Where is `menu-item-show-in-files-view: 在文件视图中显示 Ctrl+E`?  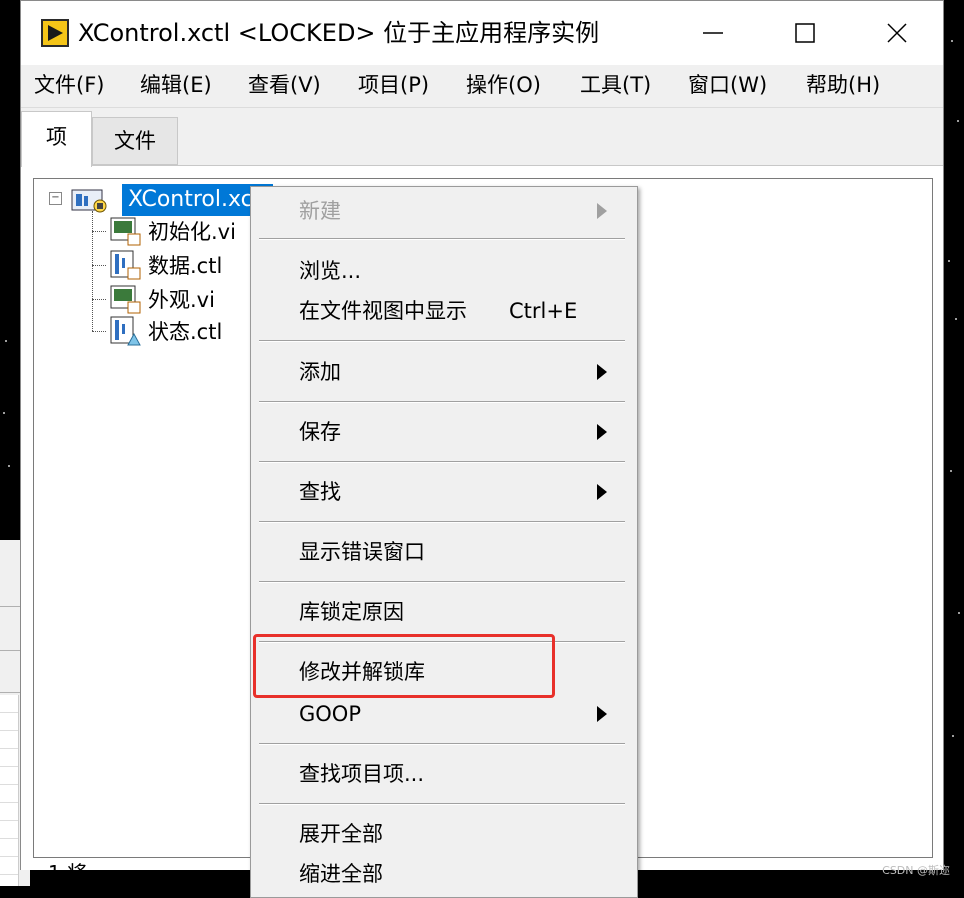 menu-item-show-in-files-view: 在文件视图中显示 Ctrl+E is located at coordinates (444, 311).